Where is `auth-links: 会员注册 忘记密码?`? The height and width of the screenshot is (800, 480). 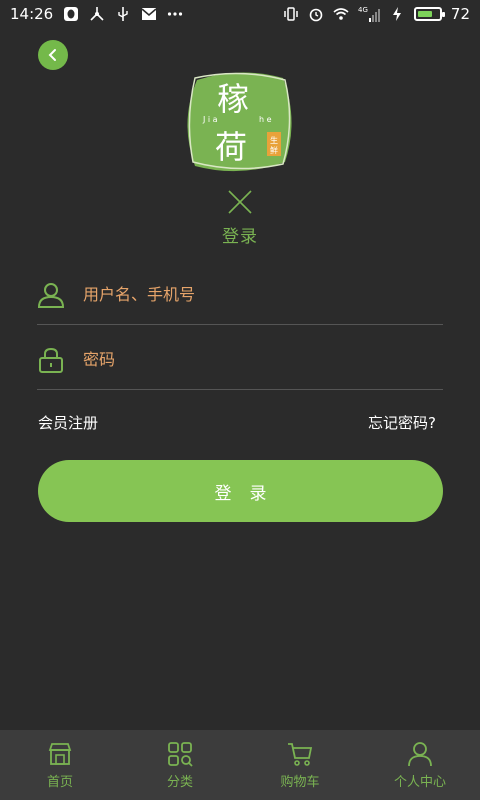 auth-links: 会员注册 忘记密码? is located at coordinates (237, 422).